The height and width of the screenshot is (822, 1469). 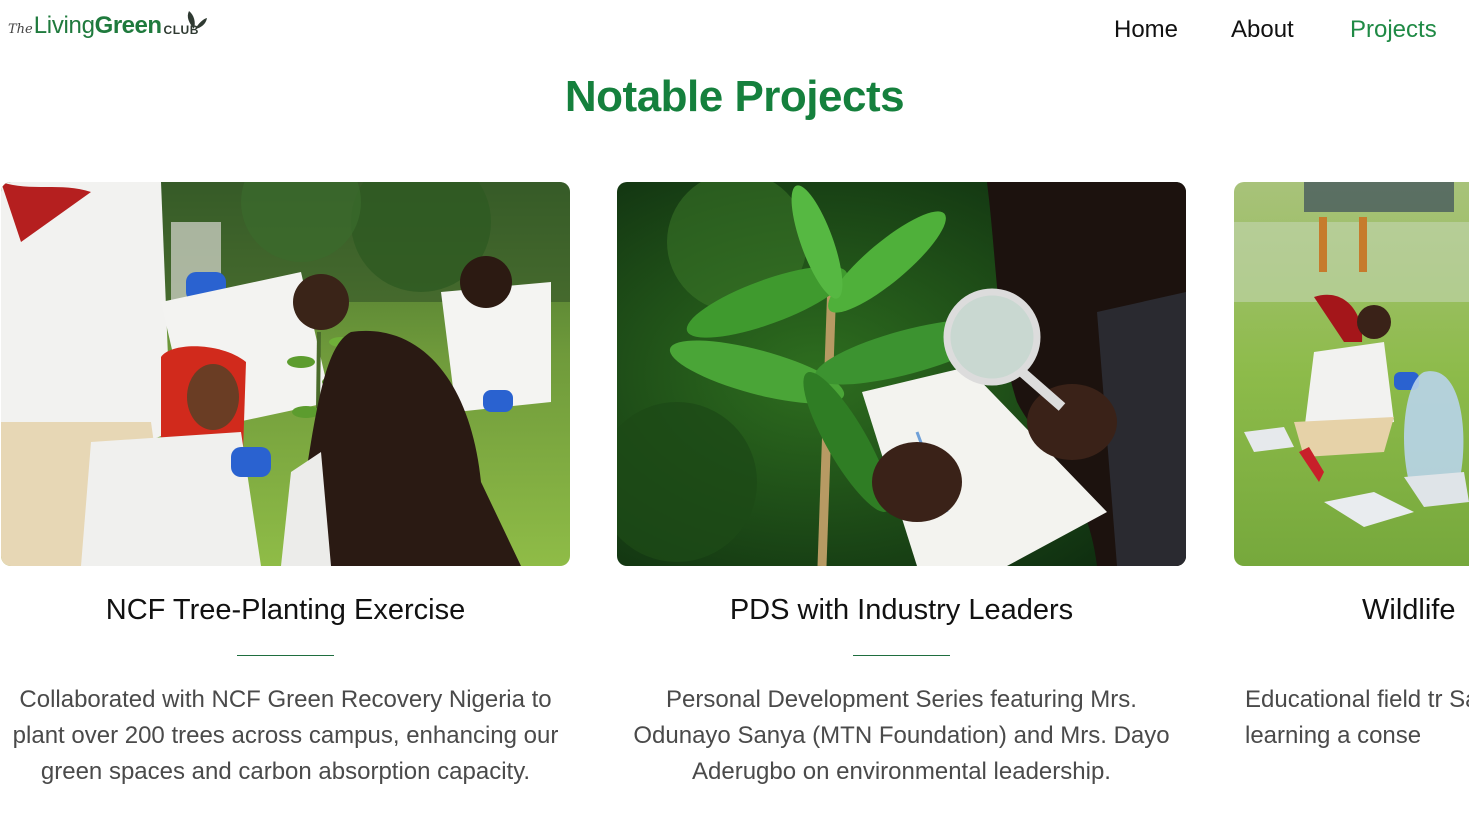 I want to click on leaf-icon, so click(x=197, y=20).